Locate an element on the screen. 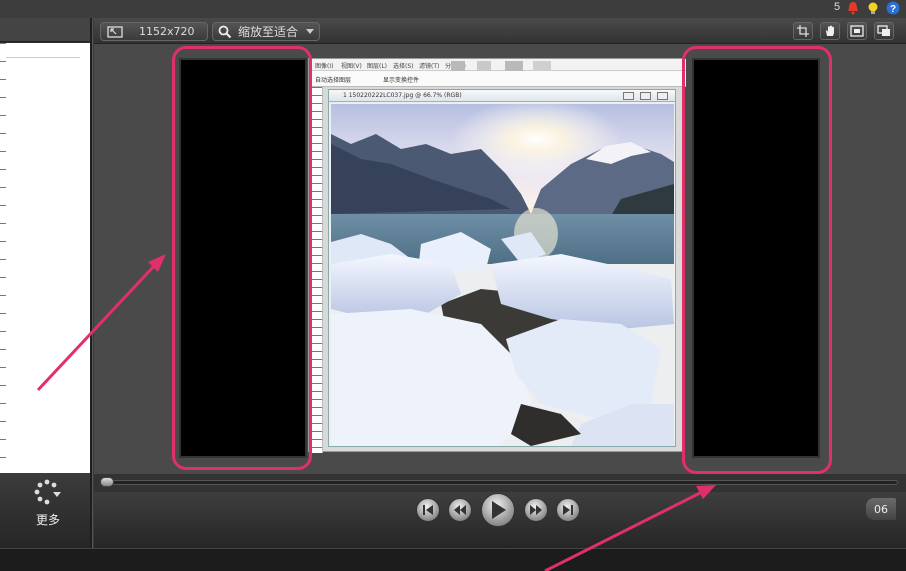 The height and width of the screenshot is (571, 906). document-title-text: 1 150220222LC037.jpg @ 66.7% (RGB) is located at coordinates (402, 95).